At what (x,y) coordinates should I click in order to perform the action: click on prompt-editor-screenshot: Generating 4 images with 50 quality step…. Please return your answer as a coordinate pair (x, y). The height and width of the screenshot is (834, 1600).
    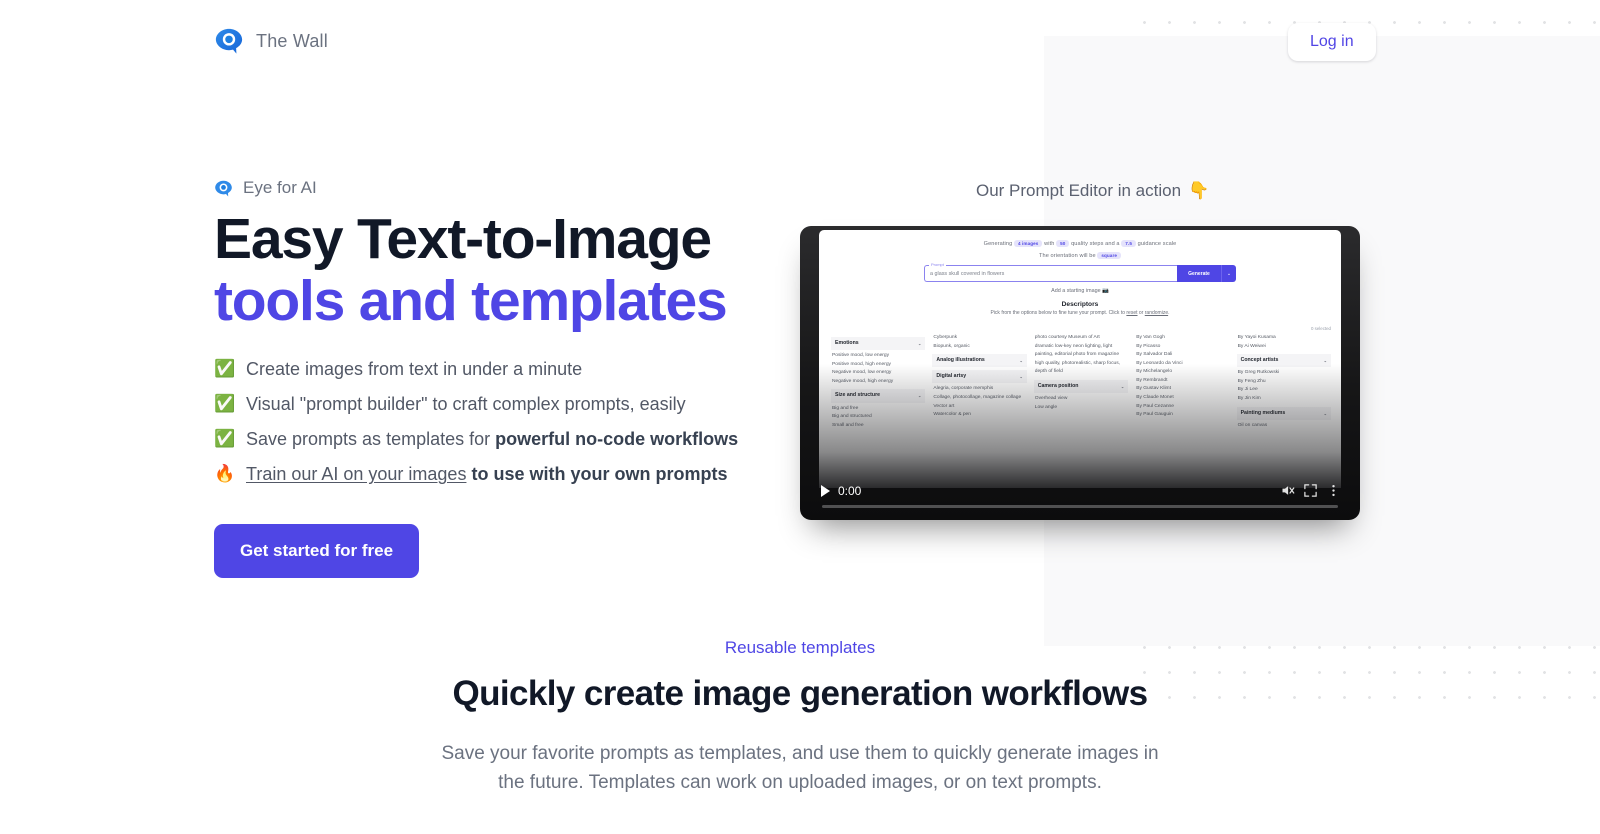
    Looking at the image, I should click on (1080, 359).